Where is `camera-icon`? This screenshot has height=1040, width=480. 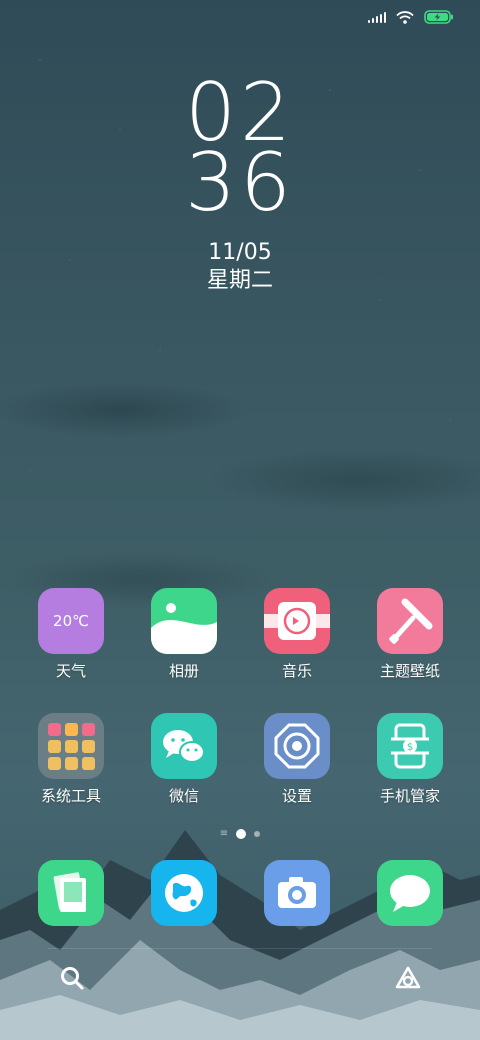
camera-icon is located at coordinates (297, 893).